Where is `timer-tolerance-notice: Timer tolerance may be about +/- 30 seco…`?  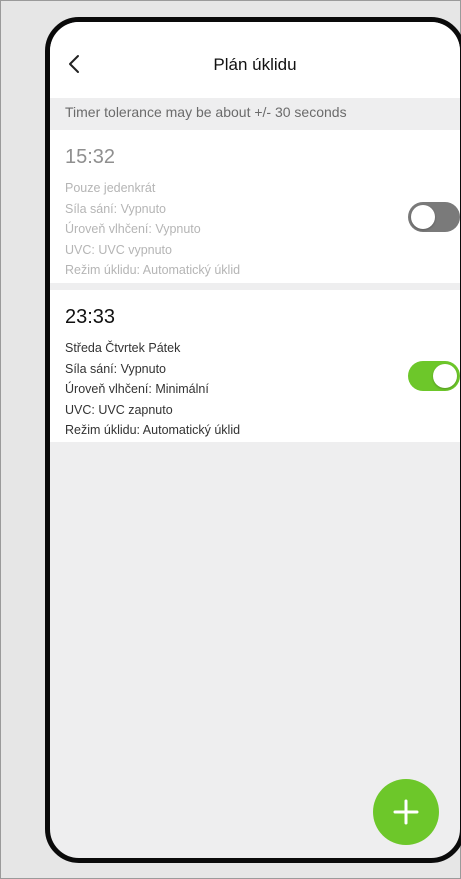 timer-tolerance-notice: Timer tolerance may be about +/- 30 seco… is located at coordinates (206, 112).